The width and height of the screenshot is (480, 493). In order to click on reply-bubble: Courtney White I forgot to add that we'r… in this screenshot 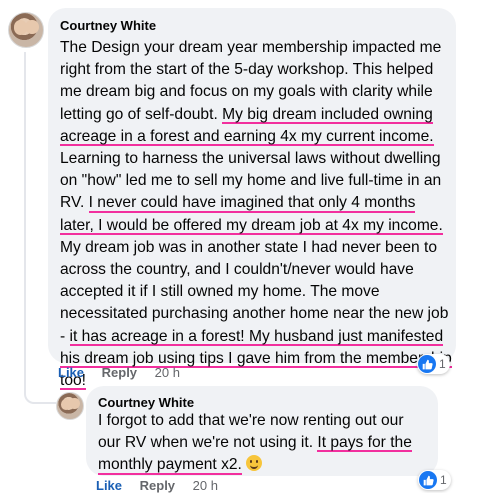, I will do `click(262, 431)`.